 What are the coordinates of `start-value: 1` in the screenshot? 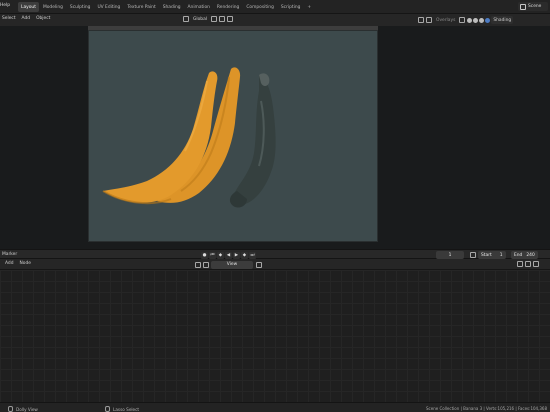 It's located at (501, 255).